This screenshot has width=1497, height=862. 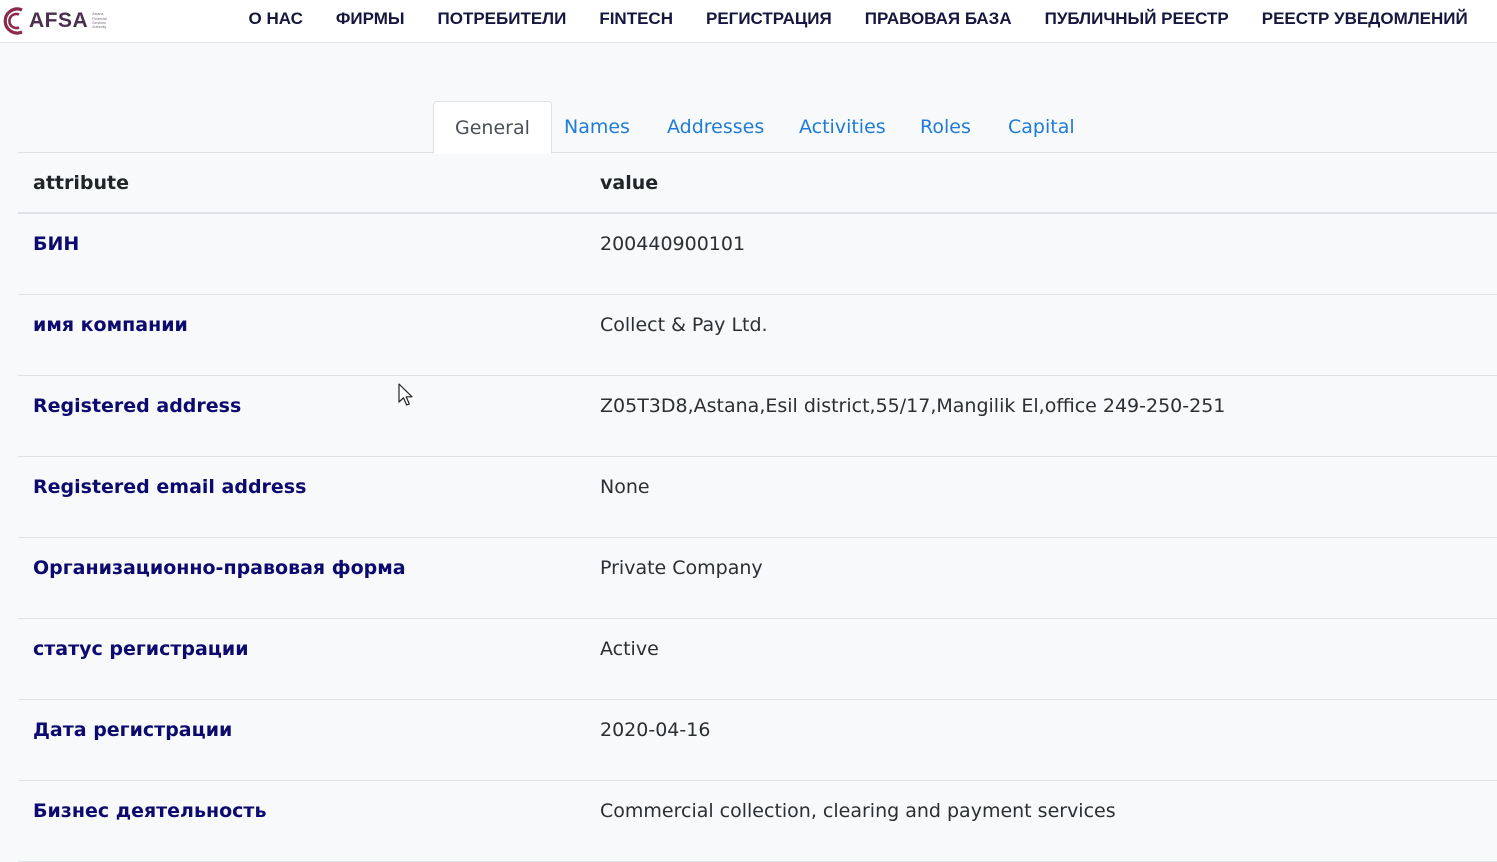 What do you see at coordinates (1364, 19) in the screenshot?
I see `nav-notifications-register: РЕЕСТР УВЕДОМЛЕНИЙ` at bounding box center [1364, 19].